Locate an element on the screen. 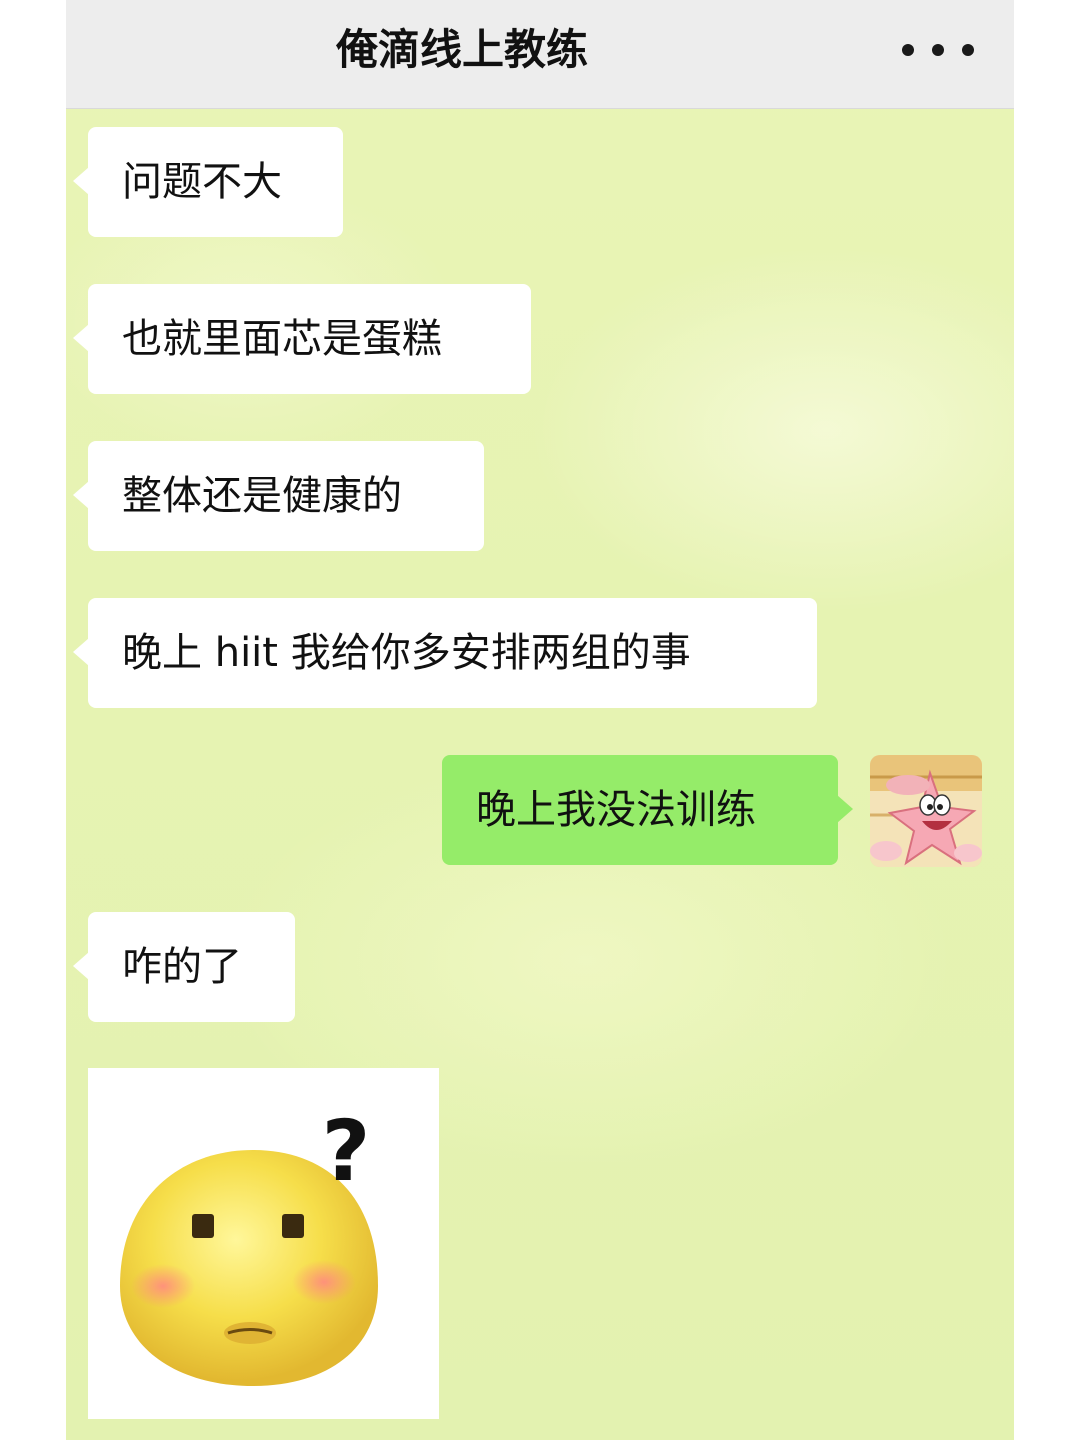 The width and height of the screenshot is (1080, 1440). patrick-star-avatar is located at coordinates (926, 811).